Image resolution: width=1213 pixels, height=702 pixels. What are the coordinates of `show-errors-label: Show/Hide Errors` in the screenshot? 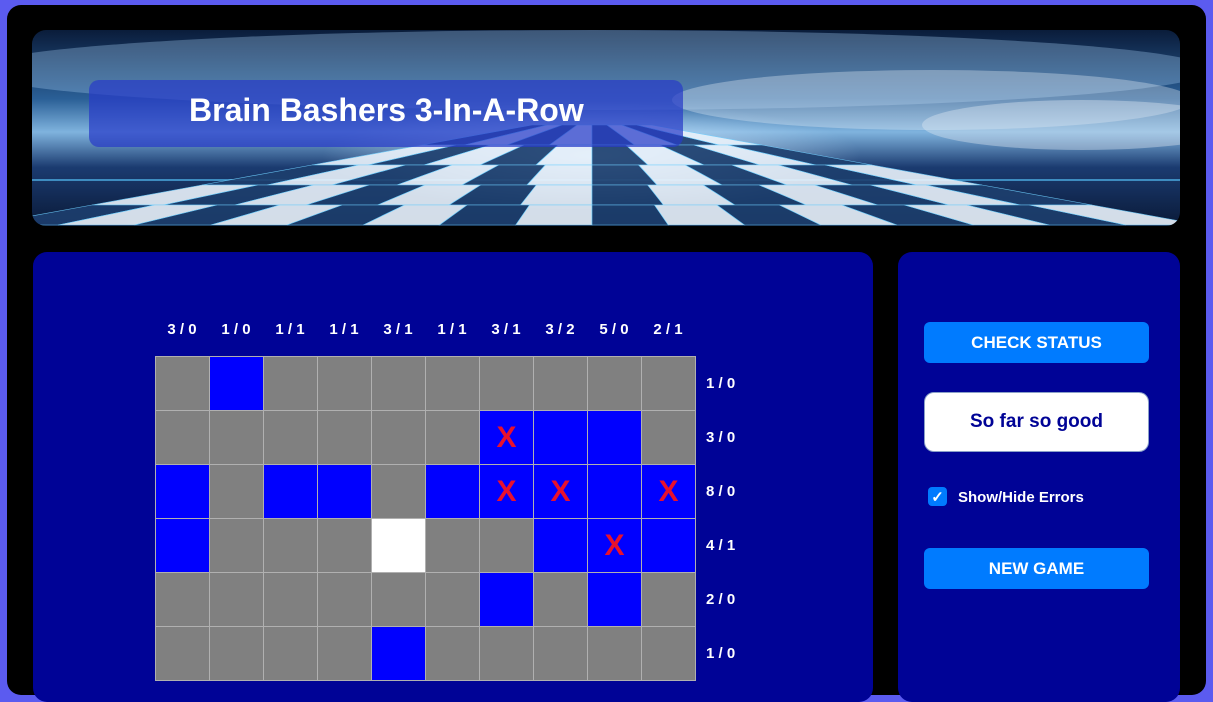 It's located at (1021, 497).